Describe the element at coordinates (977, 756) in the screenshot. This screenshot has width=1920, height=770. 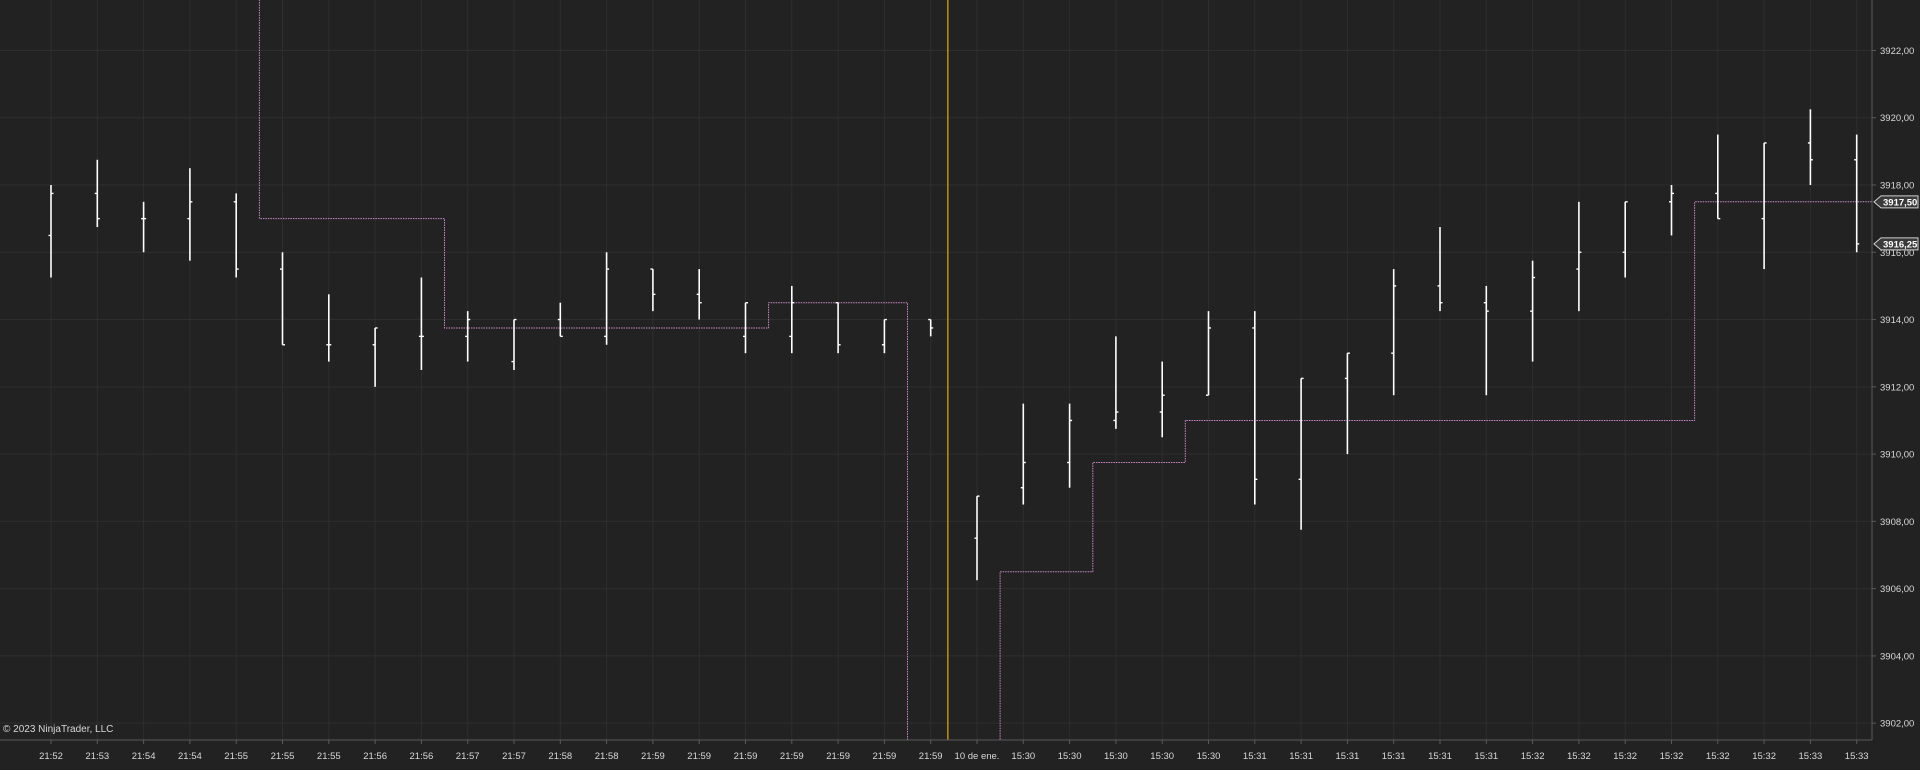
I see `x-tick-label: 10 de ene.` at that location.